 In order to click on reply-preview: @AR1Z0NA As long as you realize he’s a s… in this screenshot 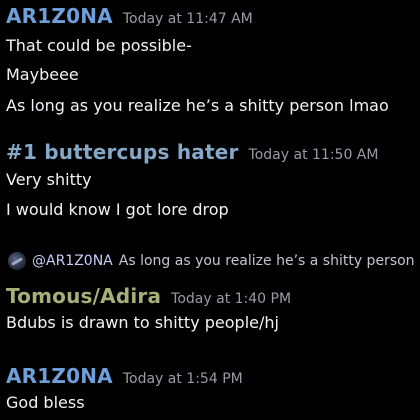, I will do `click(213, 261)`.